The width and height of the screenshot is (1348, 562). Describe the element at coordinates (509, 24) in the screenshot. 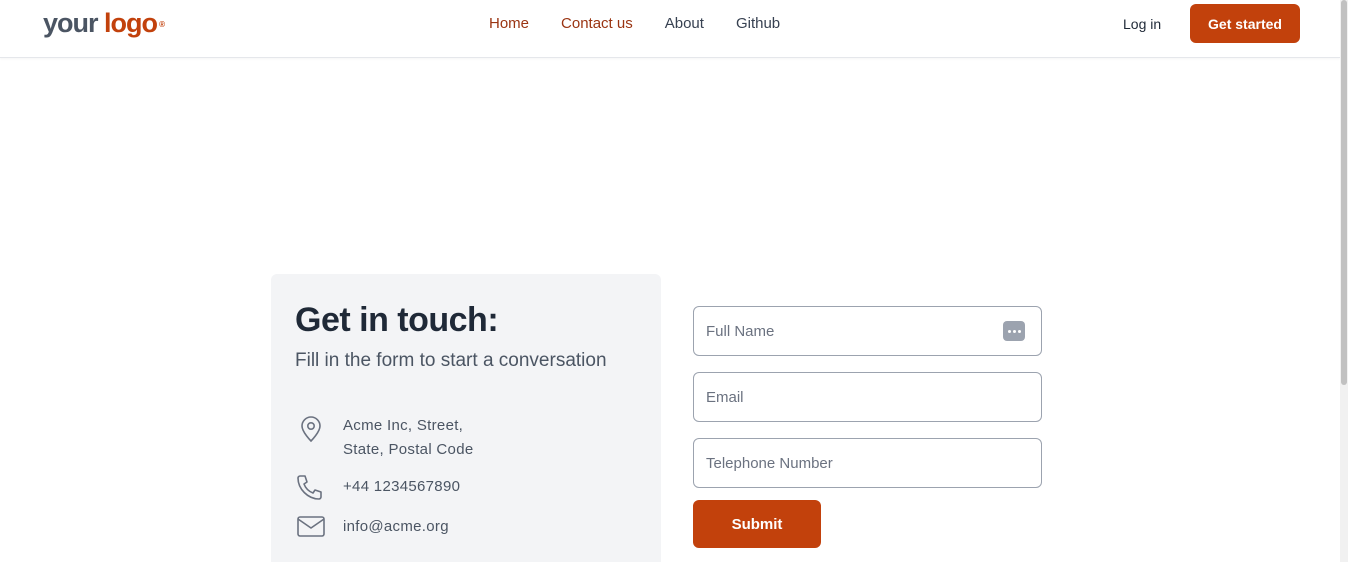

I see `nav-link-home: Home` at that location.